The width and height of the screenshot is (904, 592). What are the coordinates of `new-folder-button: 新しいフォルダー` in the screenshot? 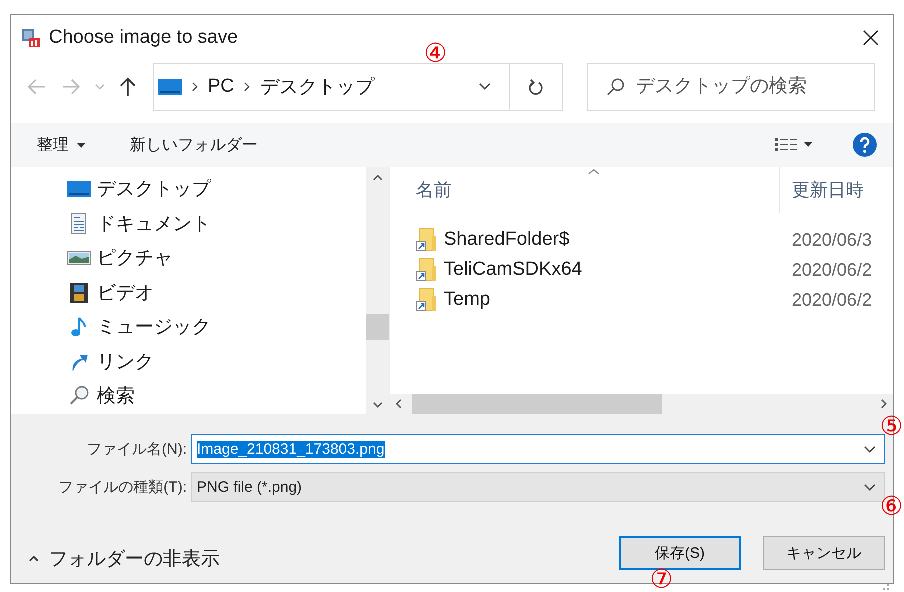 It's located at (194, 145).